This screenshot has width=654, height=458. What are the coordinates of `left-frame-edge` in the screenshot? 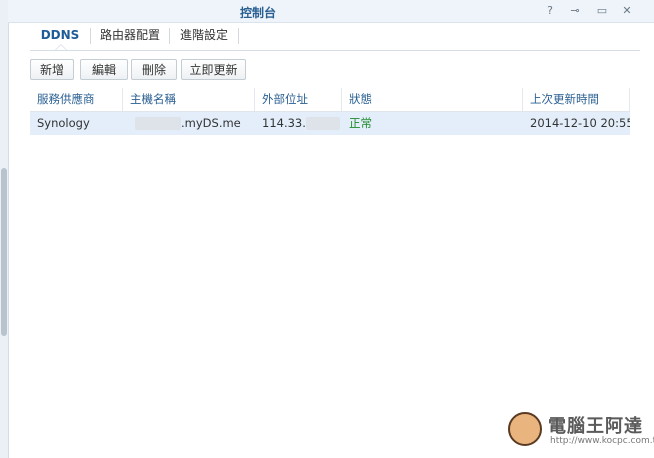 It's located at (4, 229).